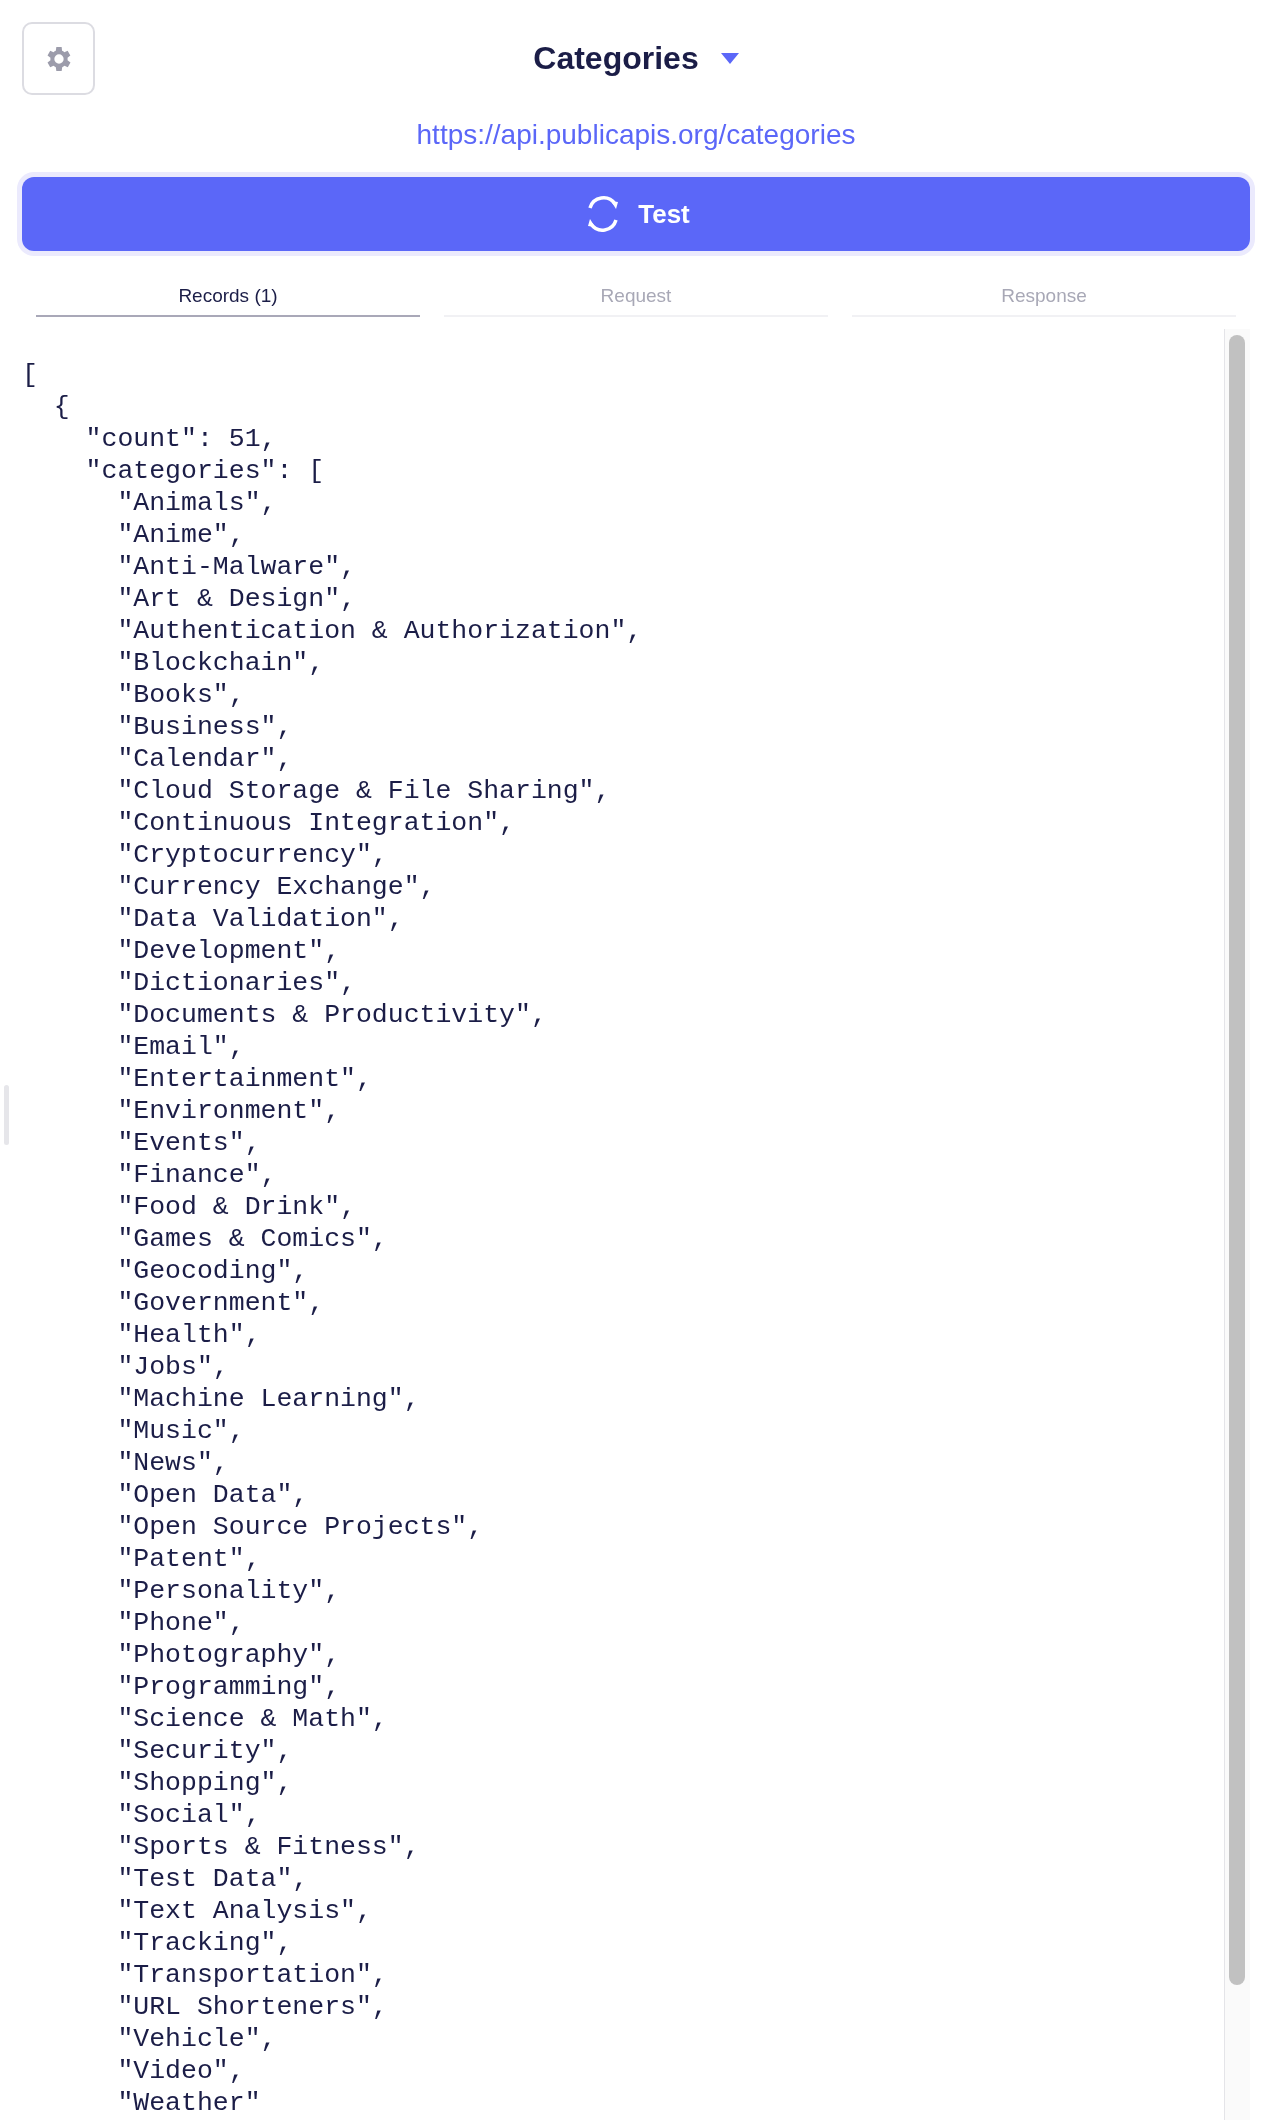  I want to click on code-line: "Blockchain",, so click(220, 663).